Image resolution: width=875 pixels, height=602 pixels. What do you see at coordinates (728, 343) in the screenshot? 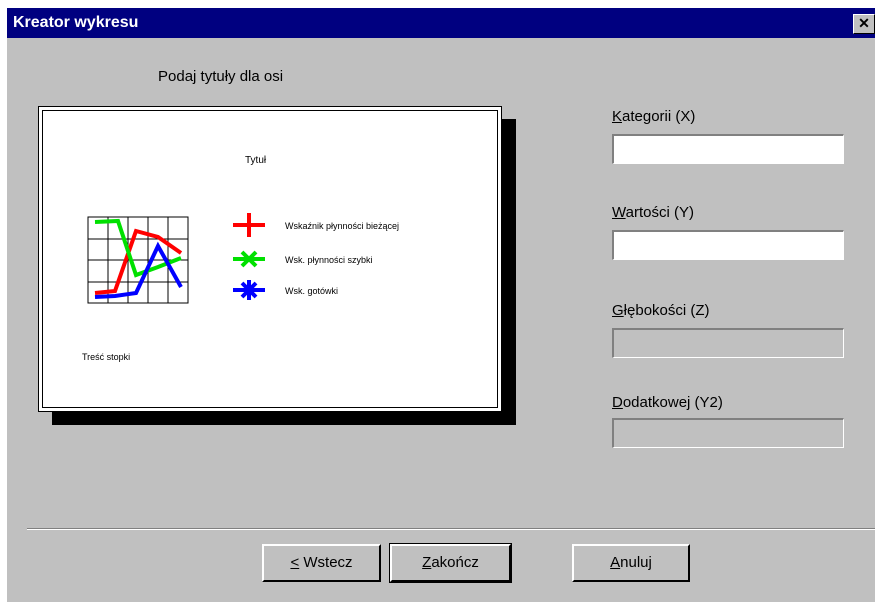
I see `depth-z-input` at bounding box center [728, 343].